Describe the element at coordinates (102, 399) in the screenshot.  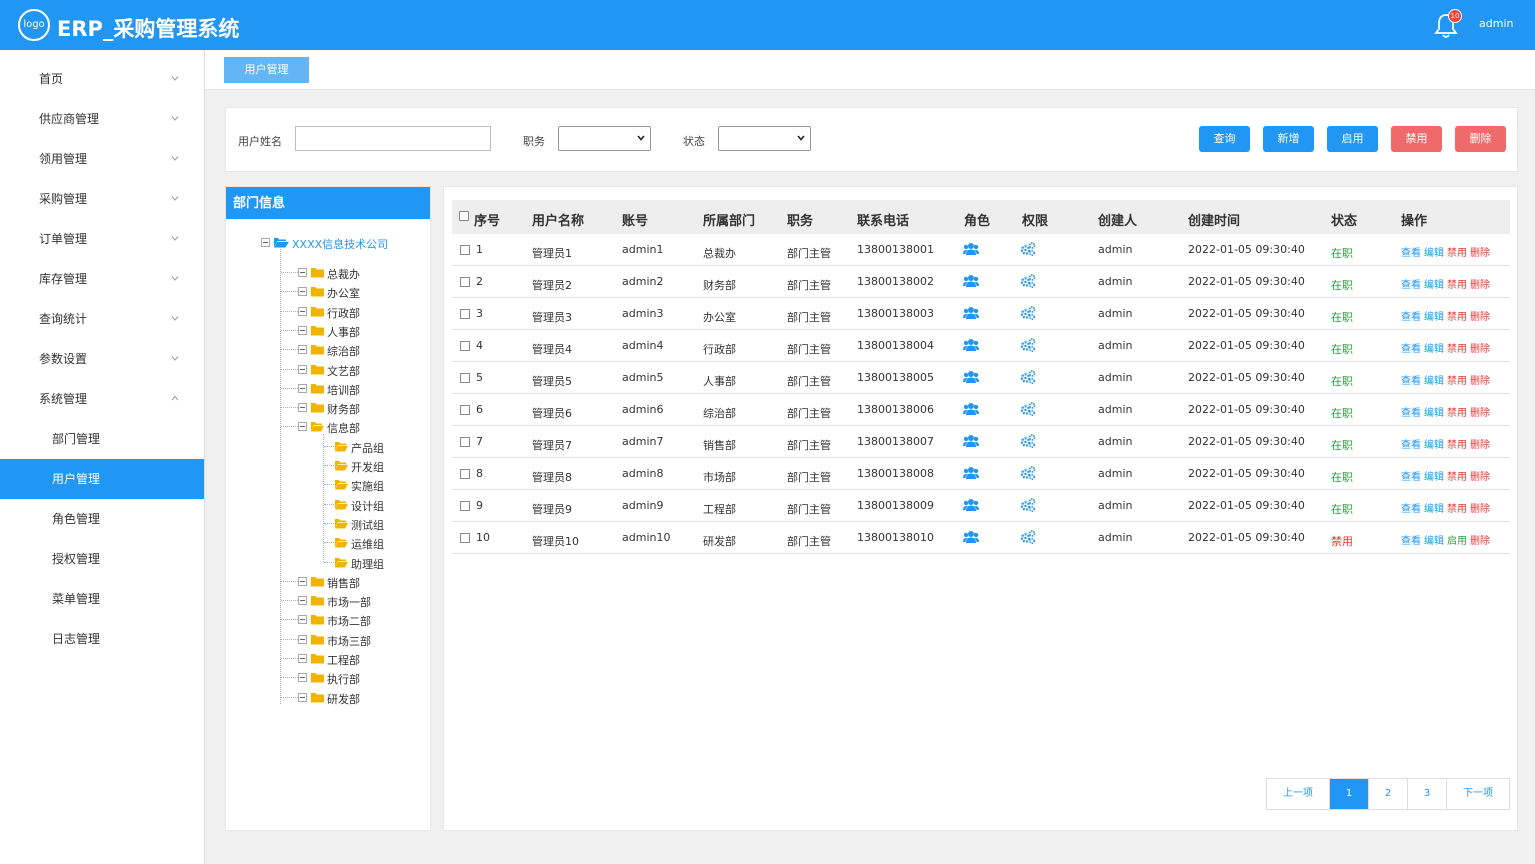
I see `sidebar-item-8: 系统管理` at that location.